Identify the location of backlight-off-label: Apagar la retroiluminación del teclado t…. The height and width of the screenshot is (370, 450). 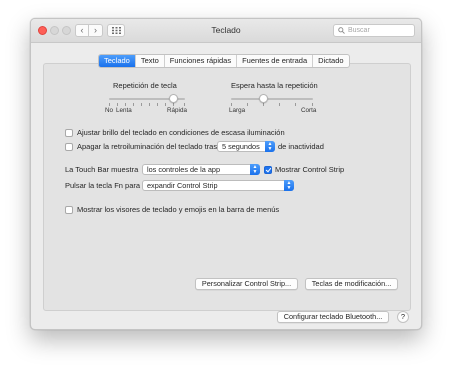
(147, 146).